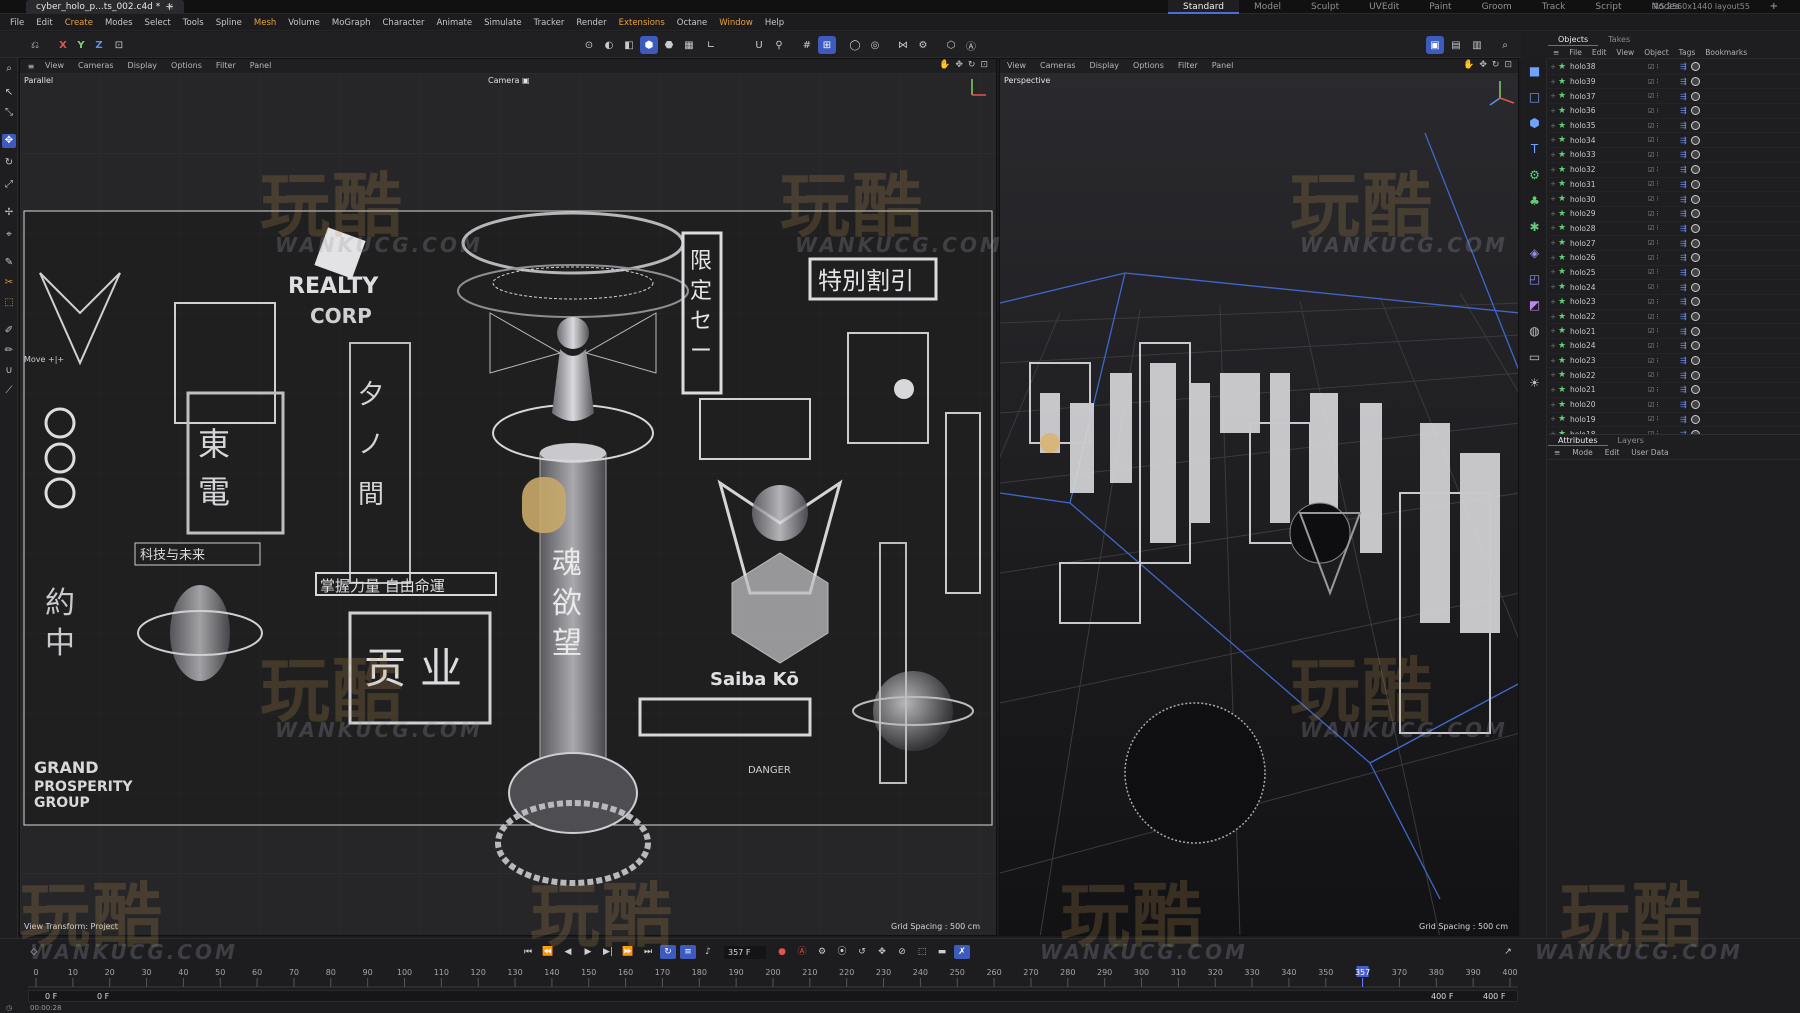  I want to click on vp-left-menu-cameras: Cameras, so click(96, 66).